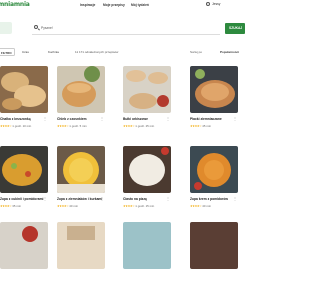 The image size is (320, 300). Describe the element at coordinates (229, 52) in the screenshot. I see `sort-dropdown: Popularności` at that location.